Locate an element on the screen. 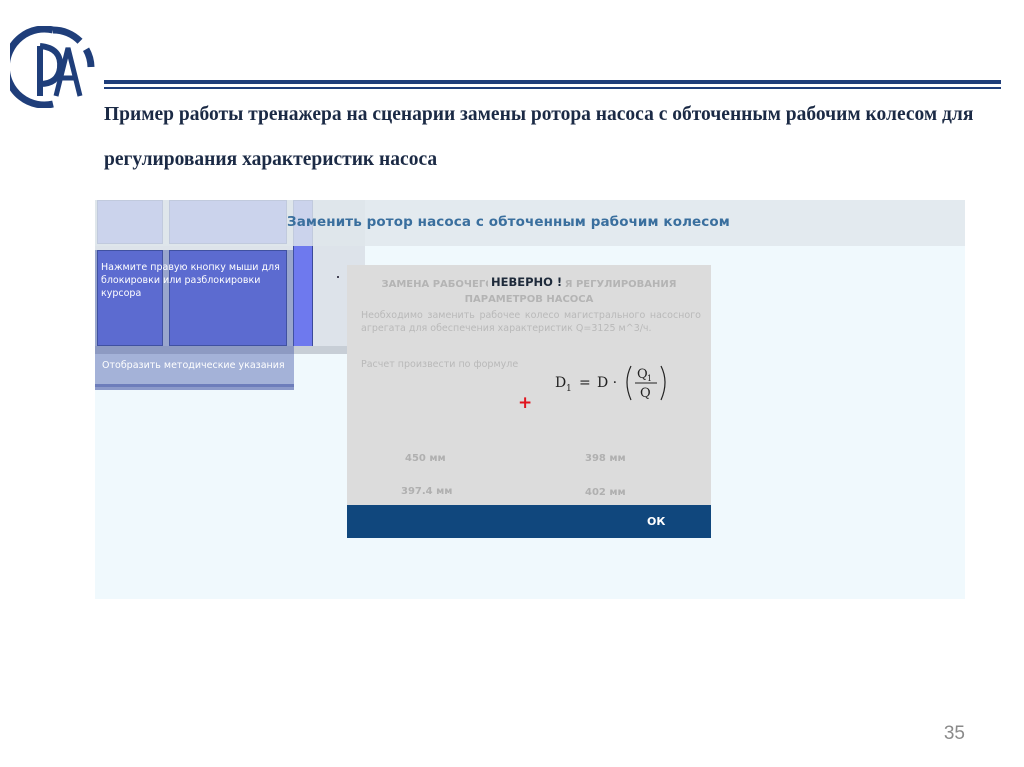  formula-numerator-sub: 1 is located at coordinates (649, 378).